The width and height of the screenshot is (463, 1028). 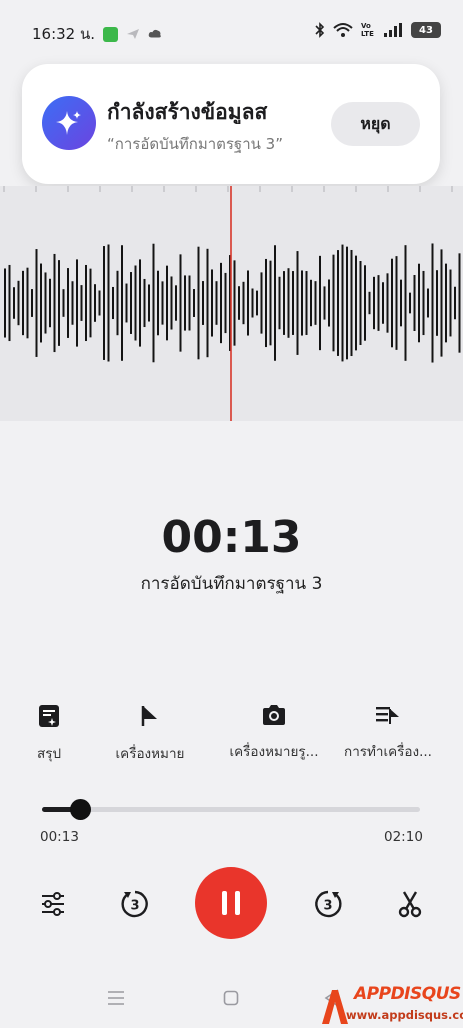 I want to click on bluetooth-icon, so click(x=320, y=30).